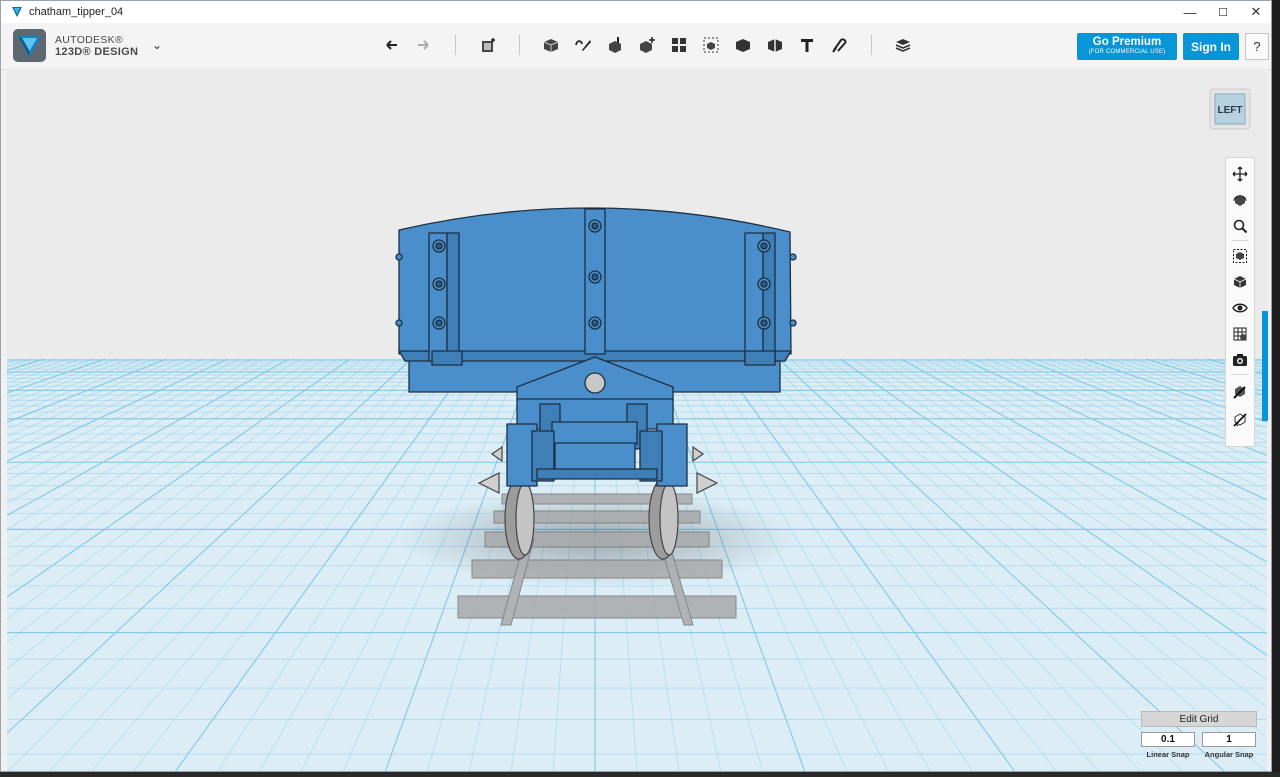 This screenshot has height=777, width=1280. I want to click on go-premium-button: Go Premium (FOR COMMERCIAL USE), so click(1127, 46).